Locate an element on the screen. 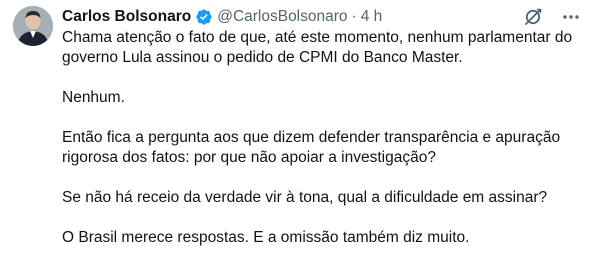  tweet-actions is located at coordinates (543, 17).